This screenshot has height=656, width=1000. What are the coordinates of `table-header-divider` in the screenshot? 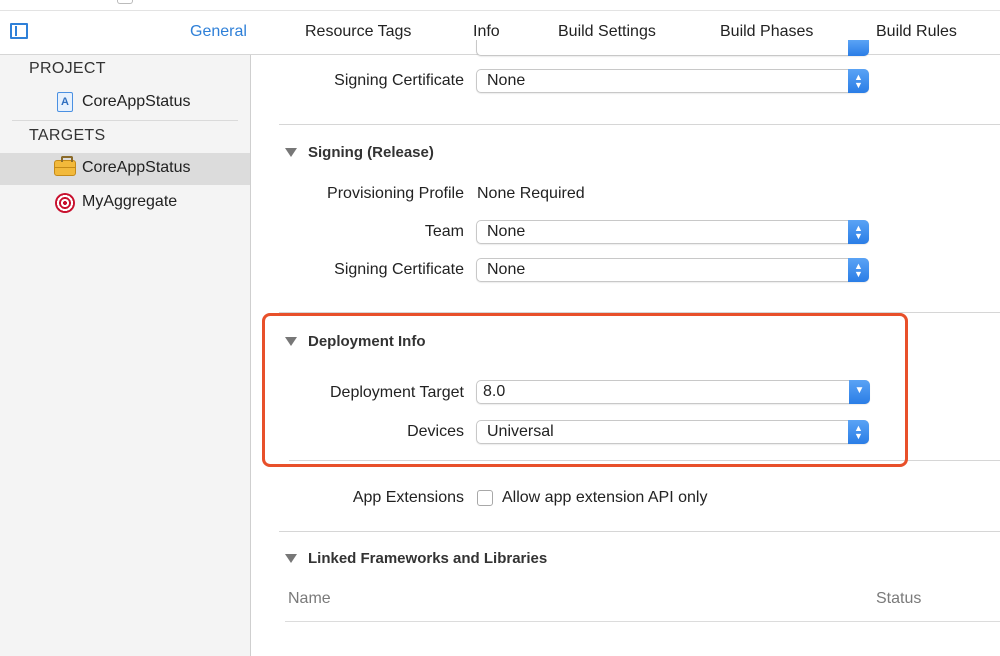 It's located at (642, 621).